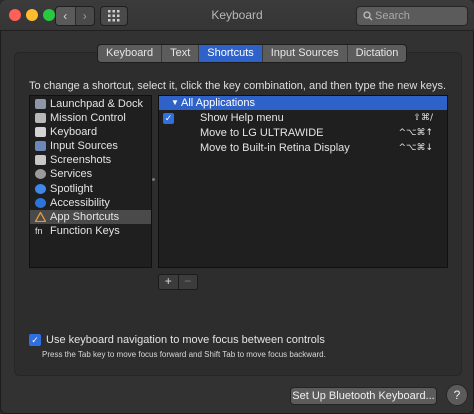 The width and height of the screenshot is (474, 414). I want to click on remove-shortcut-button: −, so click(187, 282).